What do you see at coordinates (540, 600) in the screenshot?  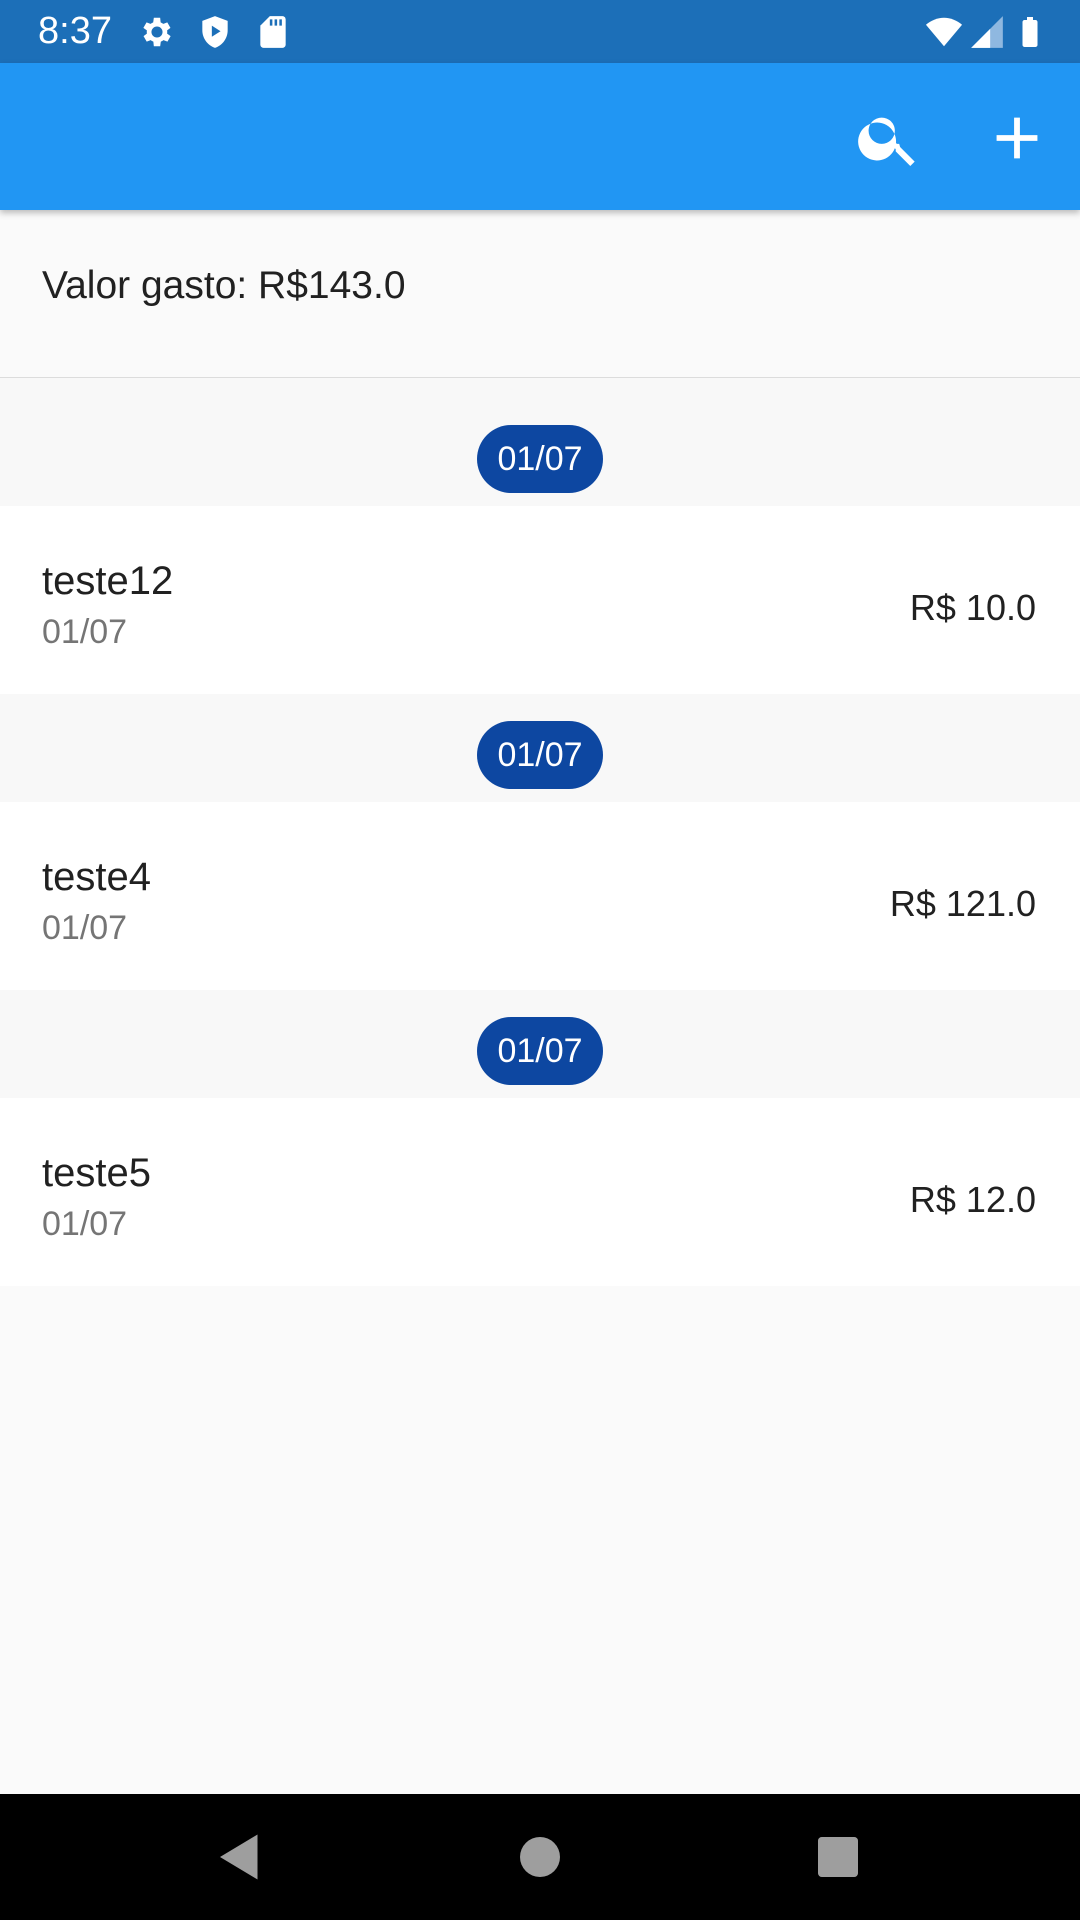 I see `list-item: teste12 01/07 R$ 10.0` at bounding box center [540, 600].